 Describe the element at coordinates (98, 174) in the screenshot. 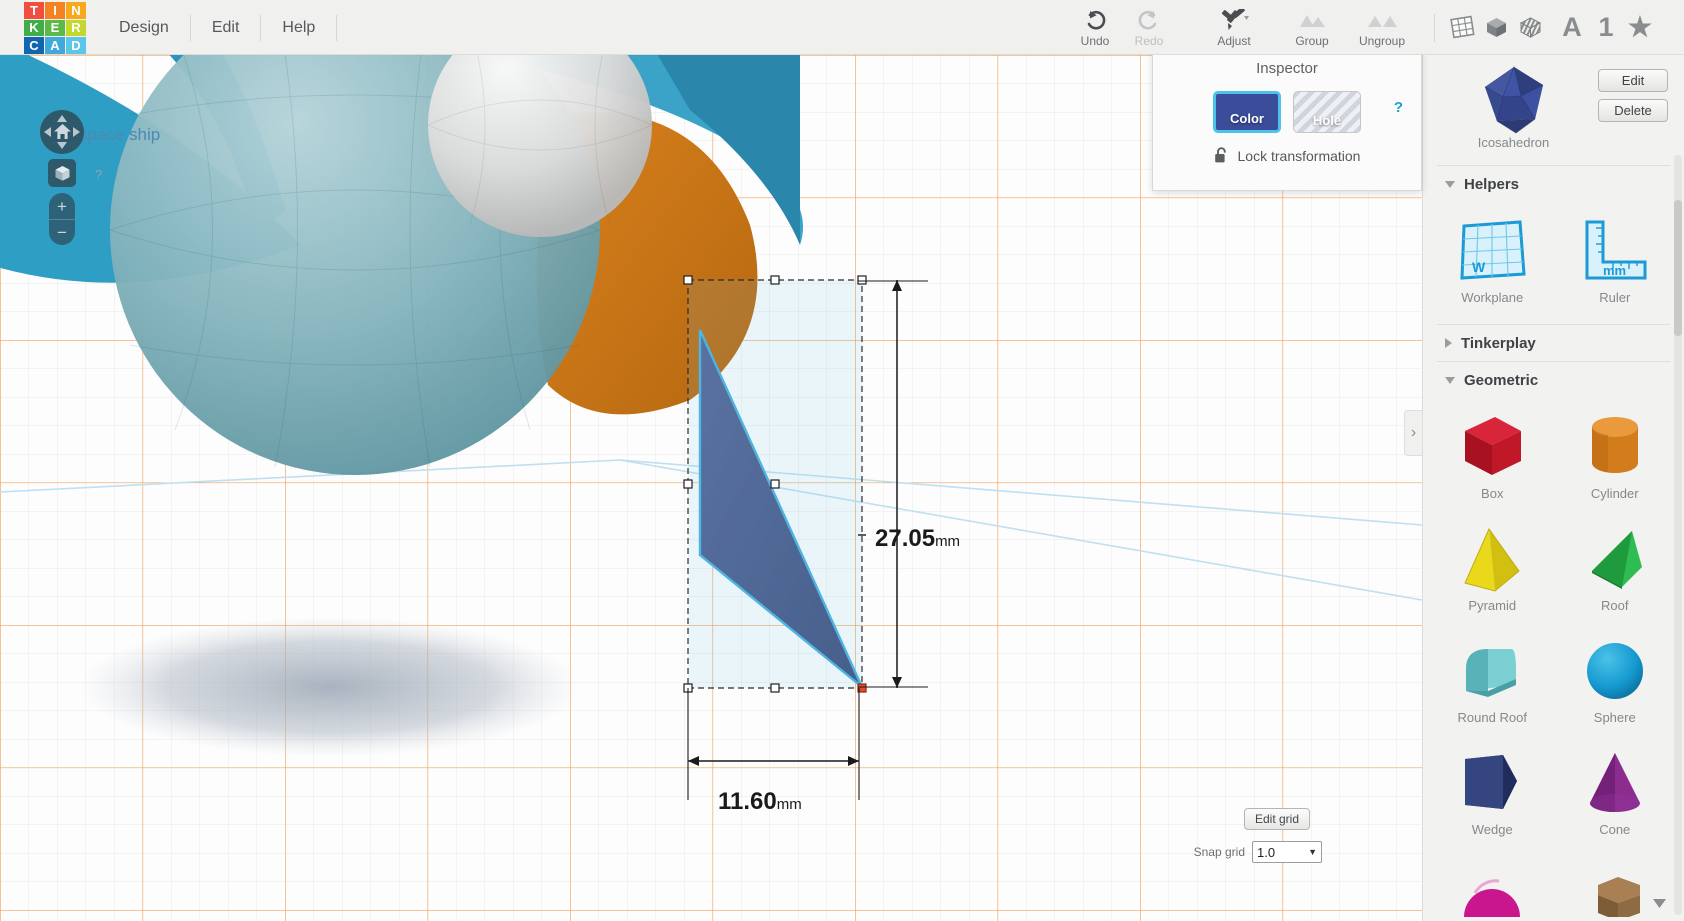

I see `canvas-help-marker: ?` at that location.